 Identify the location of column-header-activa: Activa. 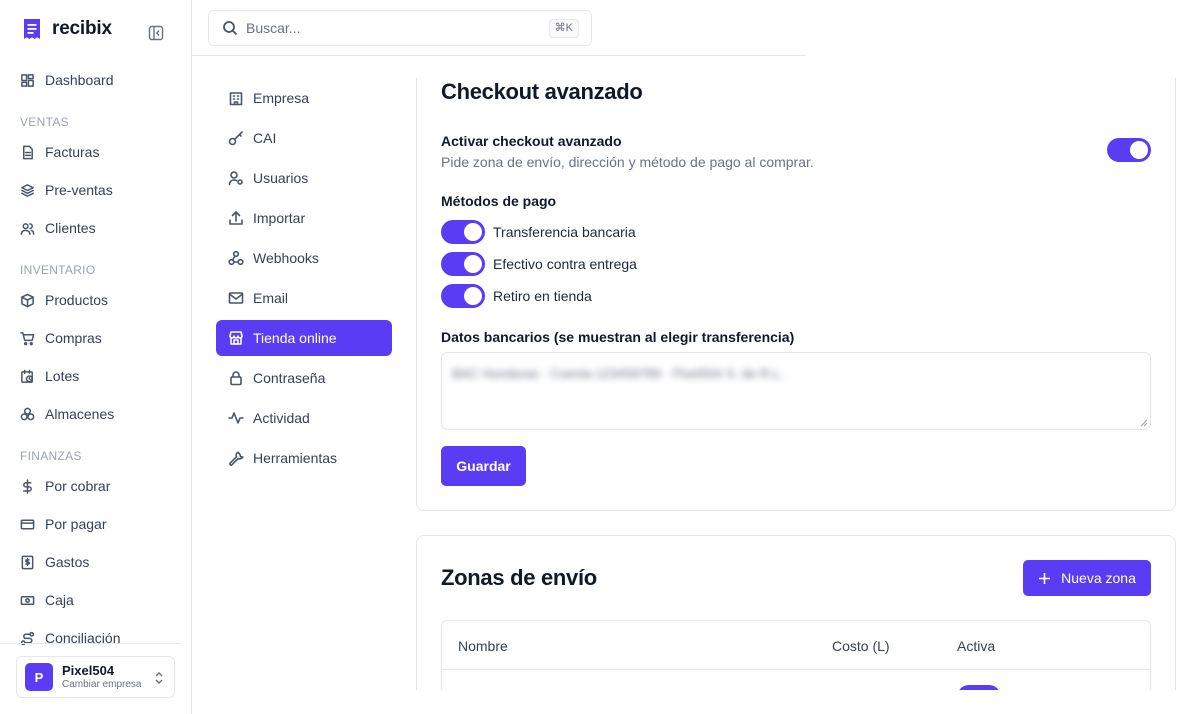
(976, 646).